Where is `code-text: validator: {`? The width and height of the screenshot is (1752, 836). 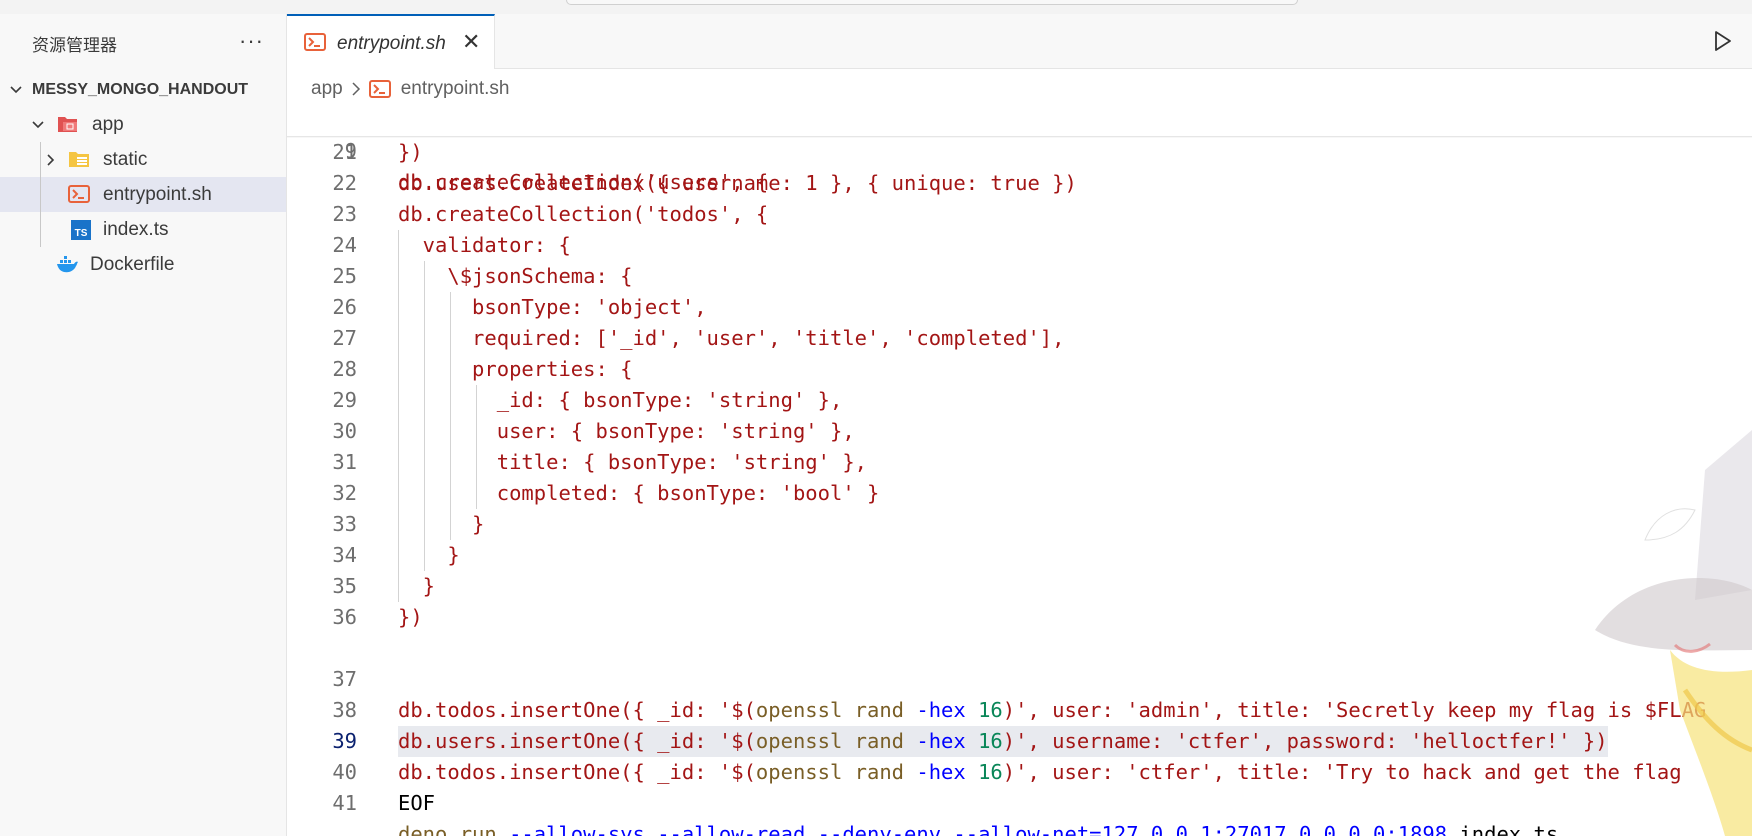 code-text: validator: { is located at coordinates (484, 245).